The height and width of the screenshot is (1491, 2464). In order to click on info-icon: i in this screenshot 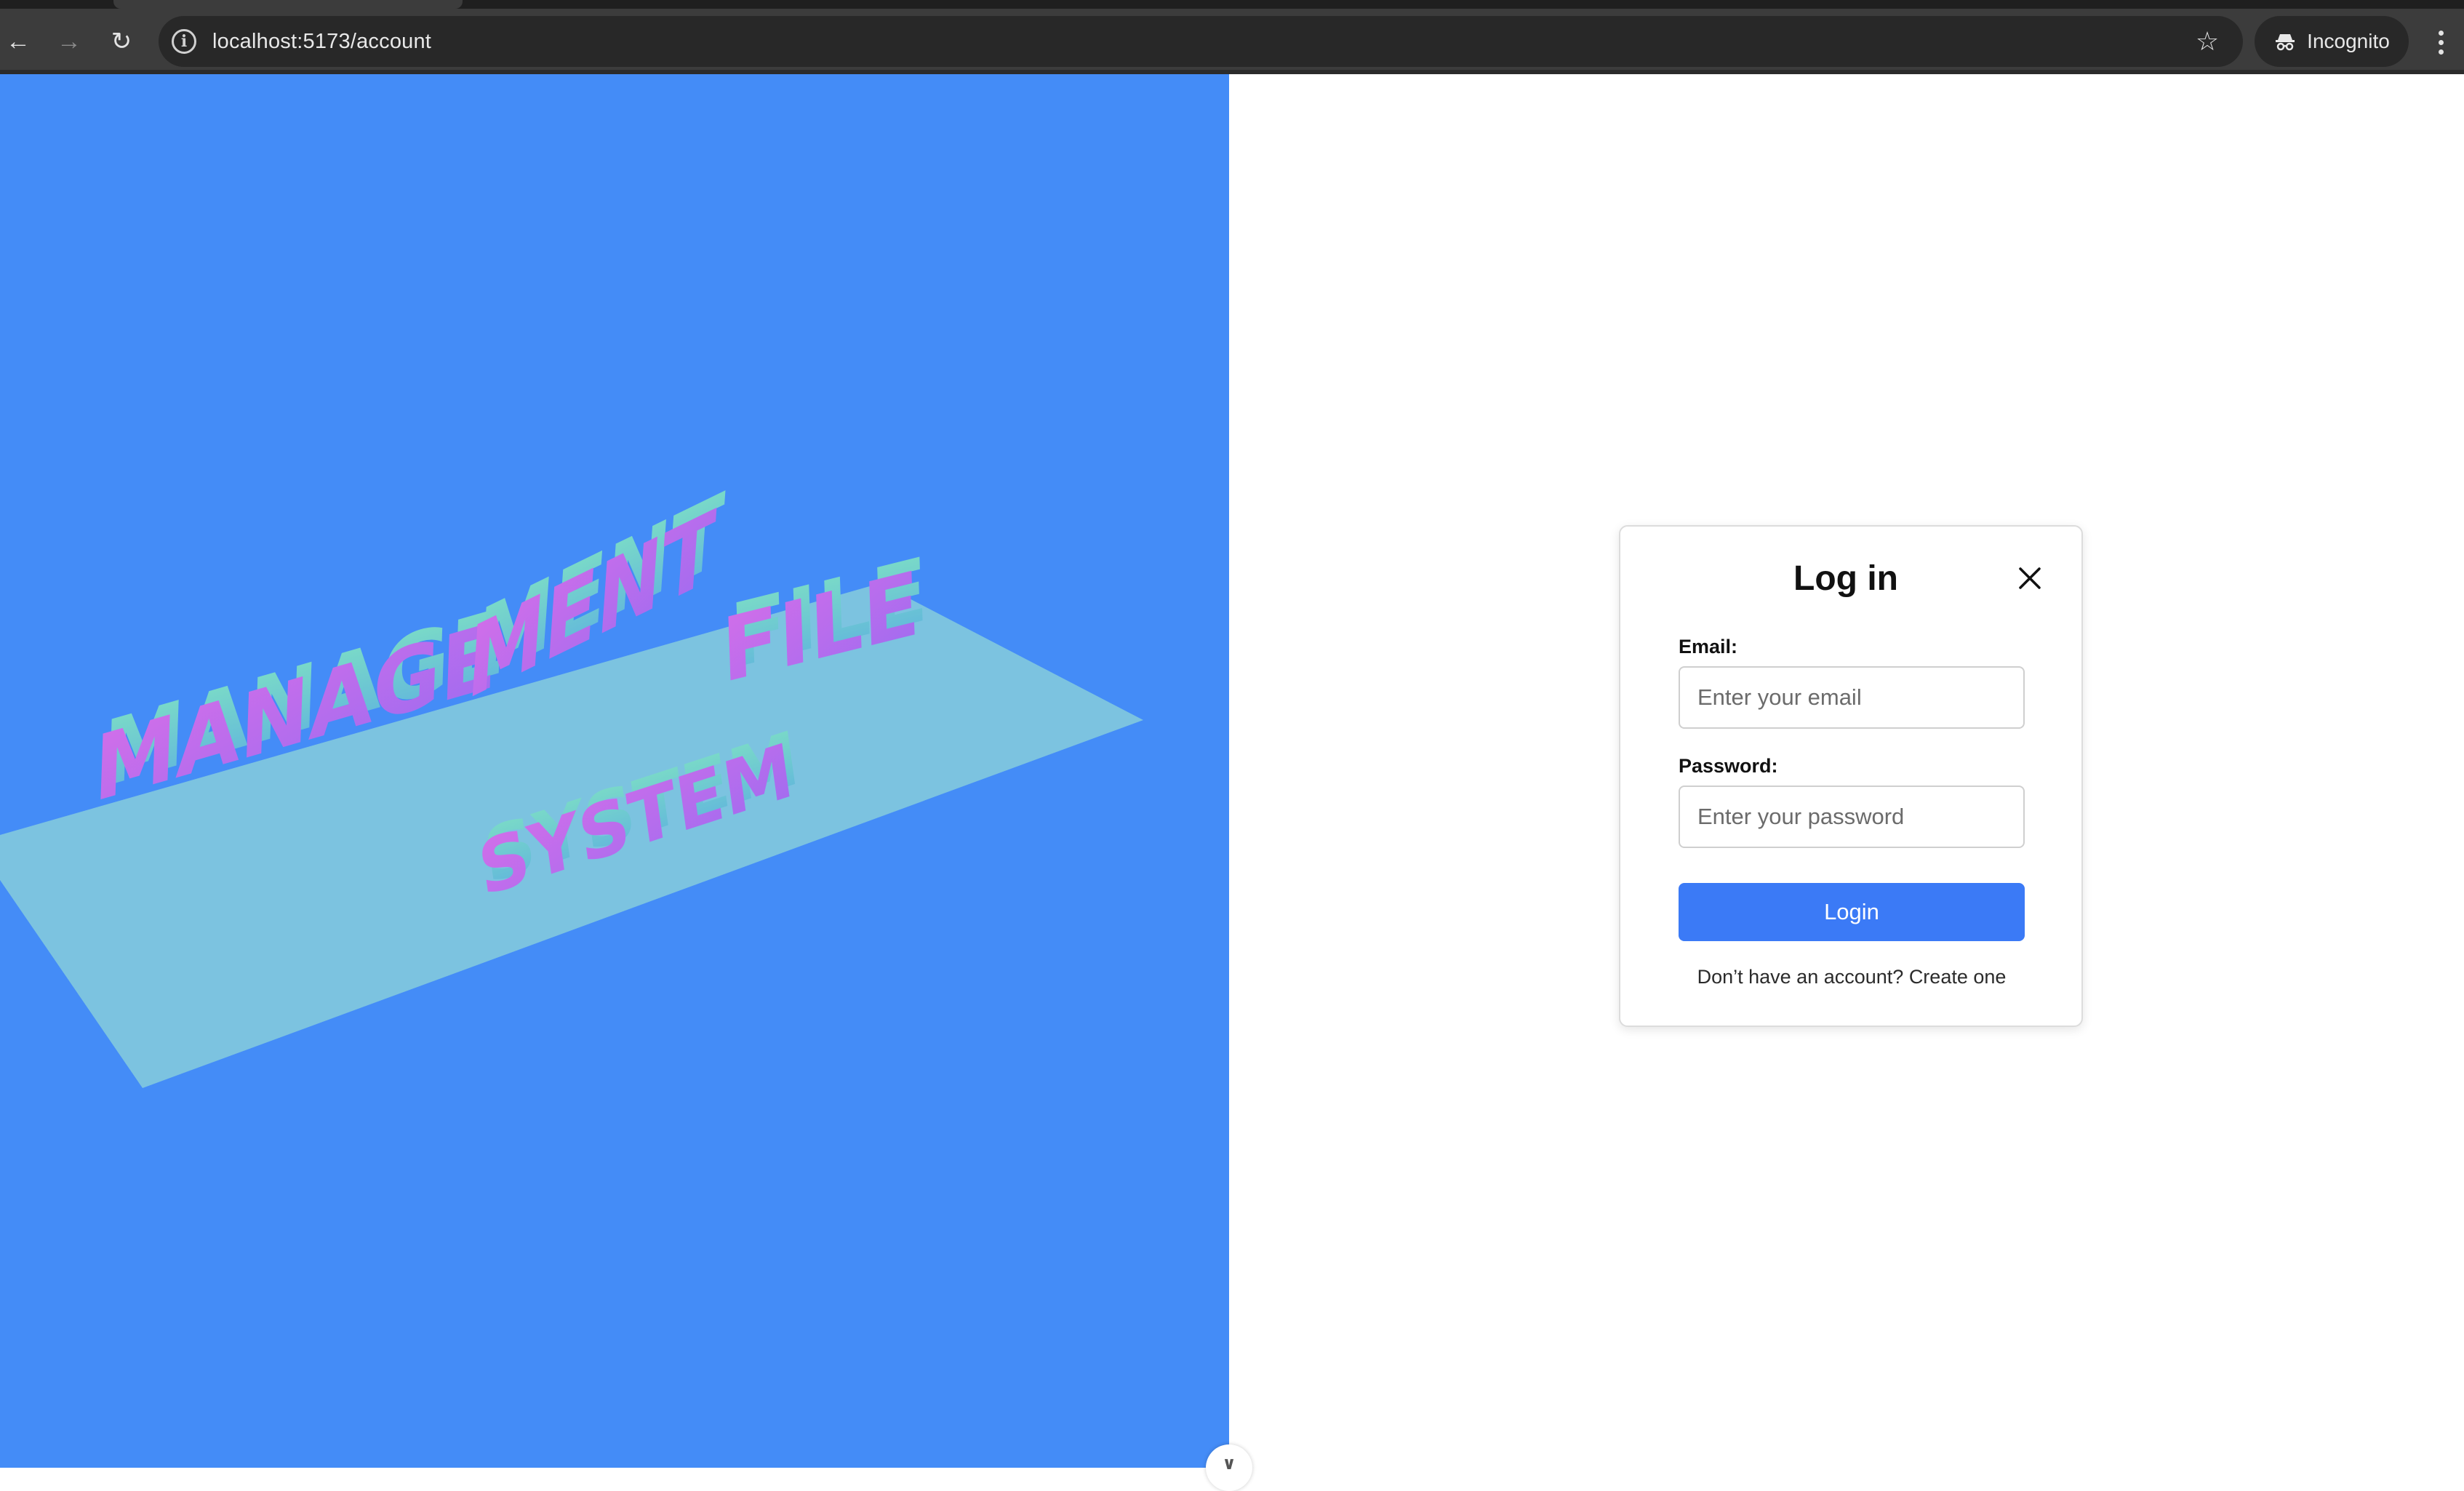, I will do `click(184, 41)`.